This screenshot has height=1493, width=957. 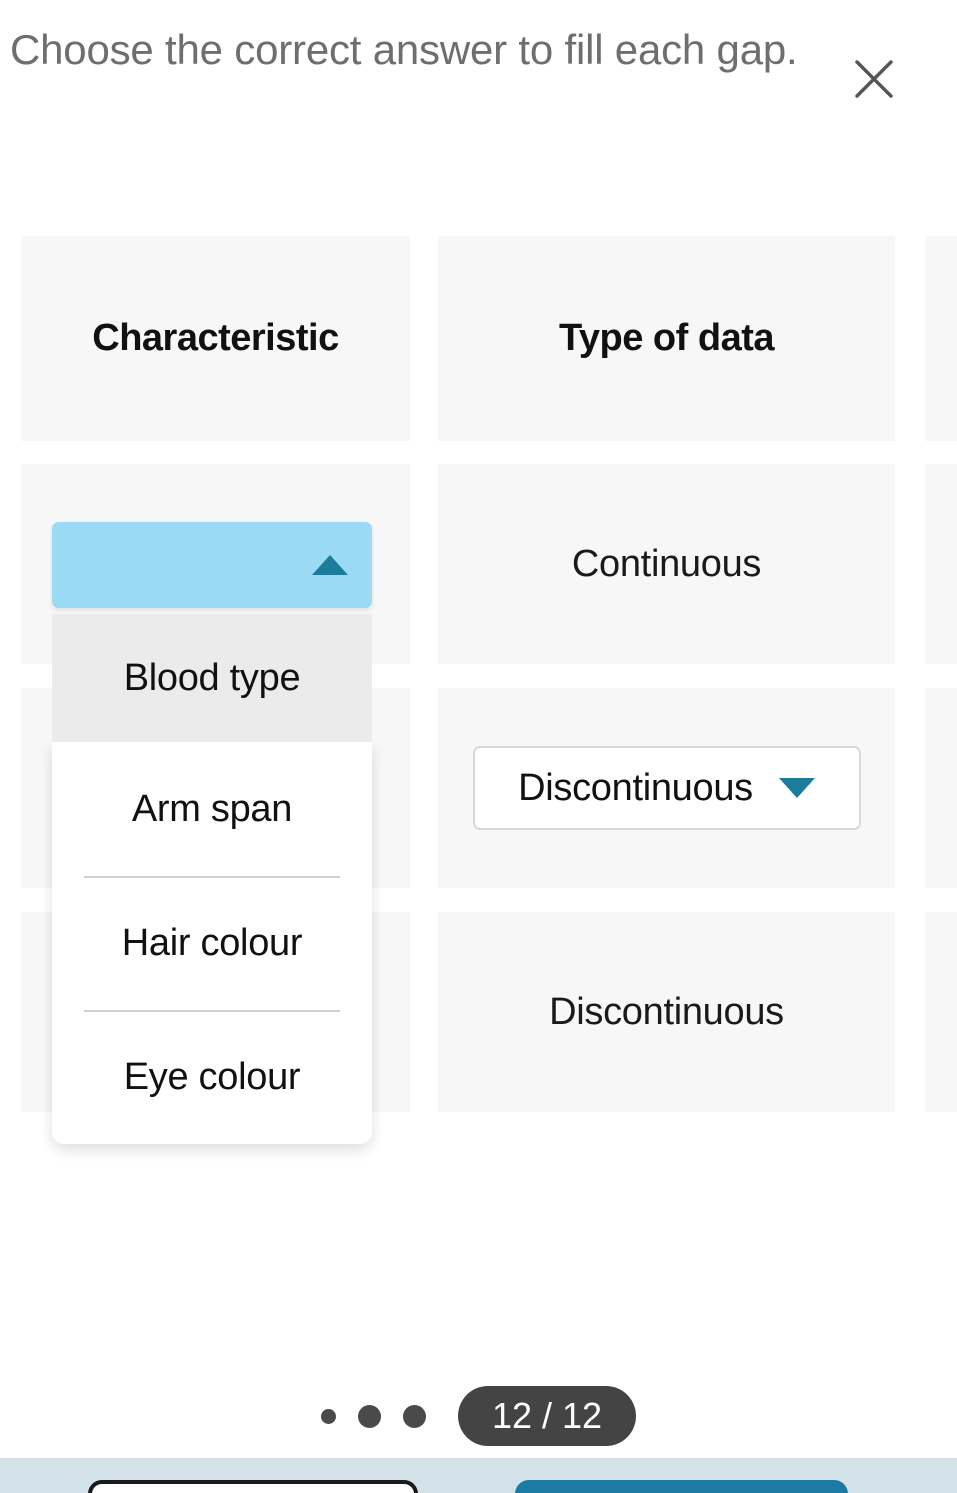 I want to click on chevron-up-icon, so click(x=330, y=565).